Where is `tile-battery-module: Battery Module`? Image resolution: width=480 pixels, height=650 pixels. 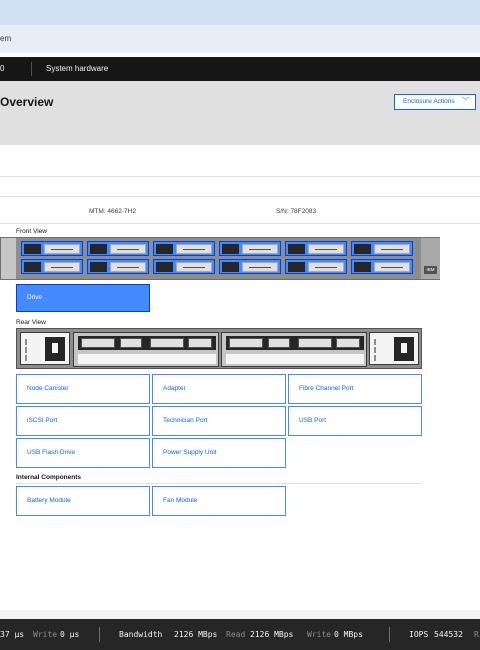 tile-battery-module: Battery Module is located at coordinates (83, 501).